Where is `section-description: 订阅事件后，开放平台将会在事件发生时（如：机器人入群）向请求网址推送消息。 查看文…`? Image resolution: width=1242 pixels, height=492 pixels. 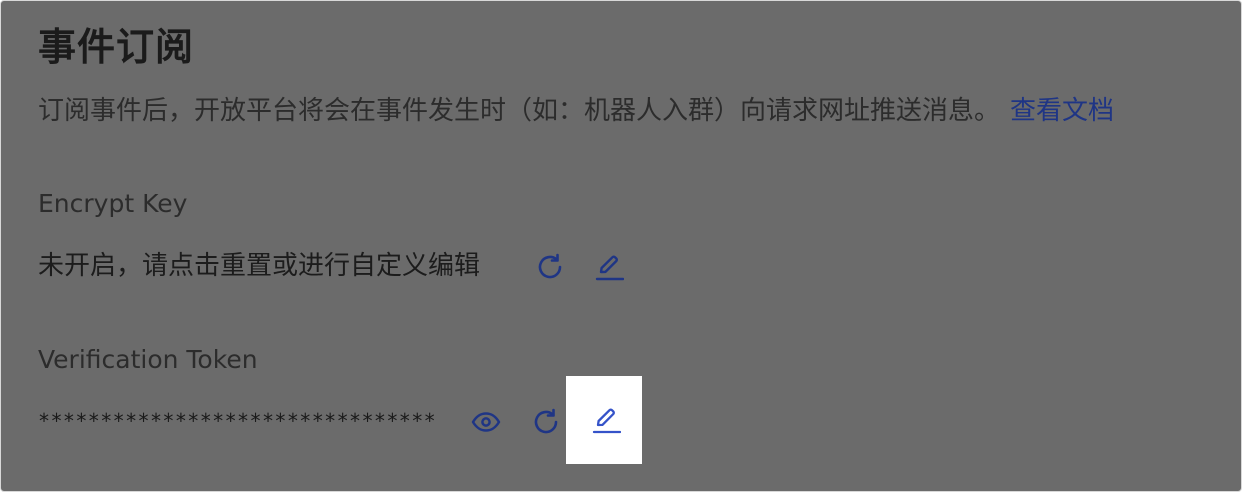
section-description: 订阅事件后，开放平台将会在事件发生时（如：机器人入群）向请求网址推送消息。 查看文… is located at coordinates (576, 111).